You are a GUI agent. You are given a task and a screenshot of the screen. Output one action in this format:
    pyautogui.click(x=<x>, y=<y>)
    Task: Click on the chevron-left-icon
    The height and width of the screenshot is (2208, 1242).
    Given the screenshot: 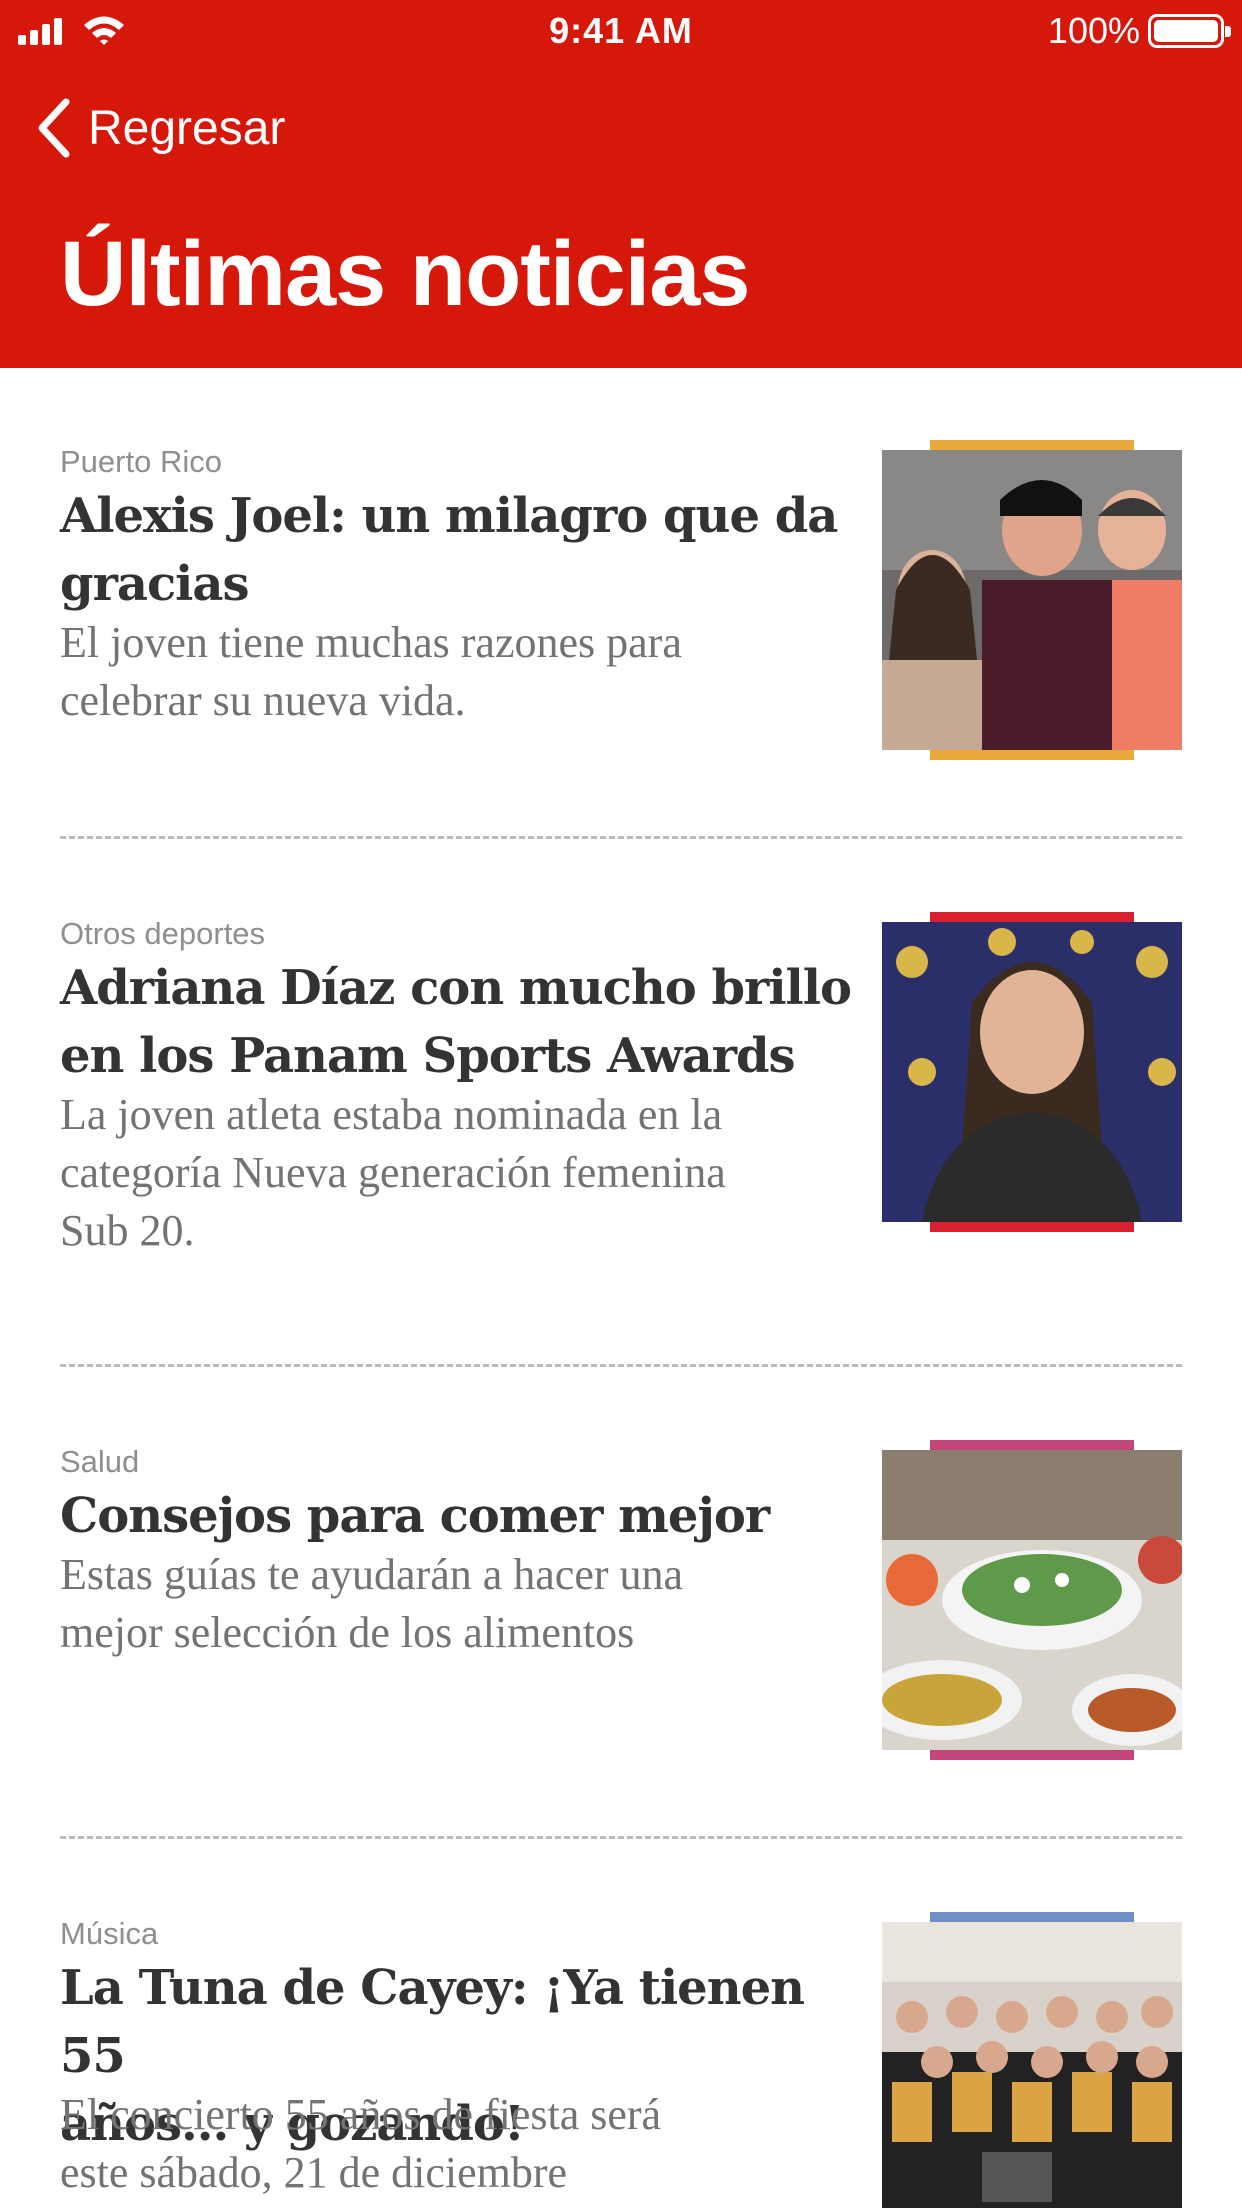 What is the action you would take?
    pyautogui.click(x=54, y=128)
    